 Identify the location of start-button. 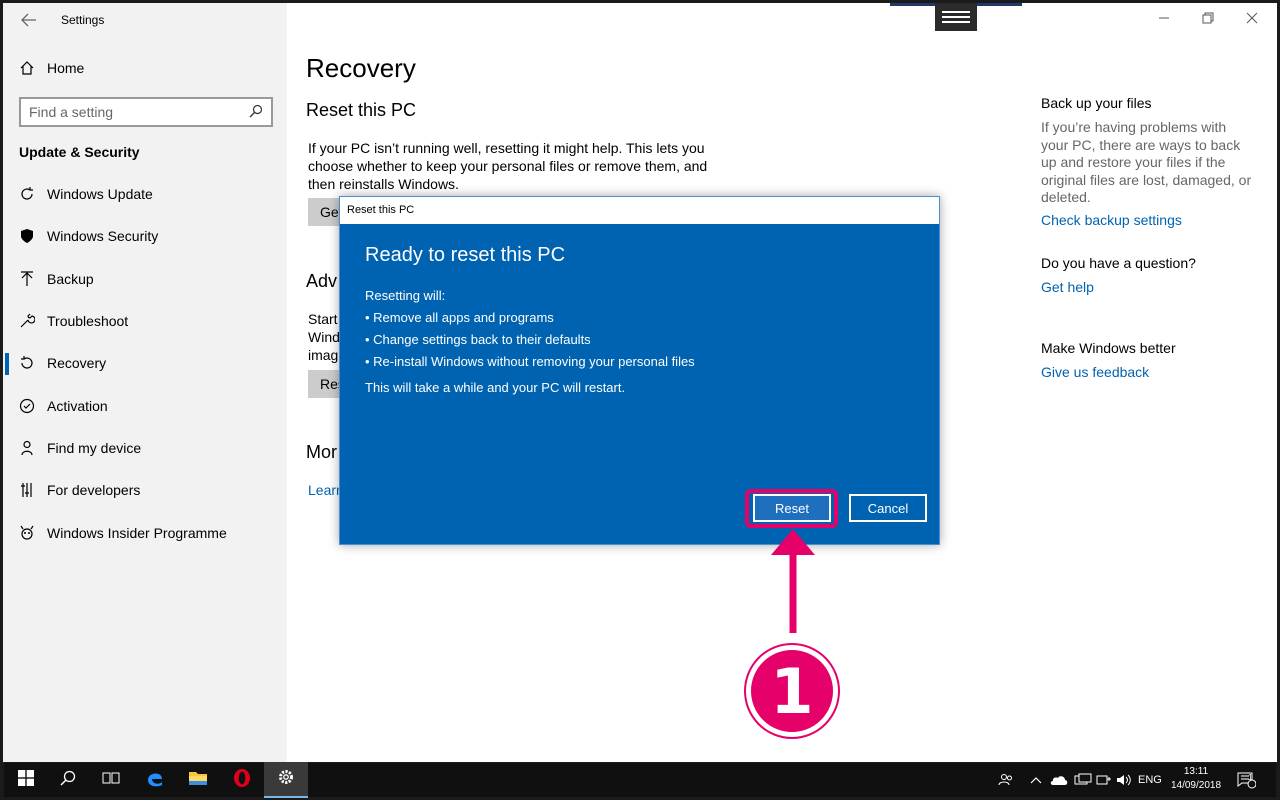
(26, 780).